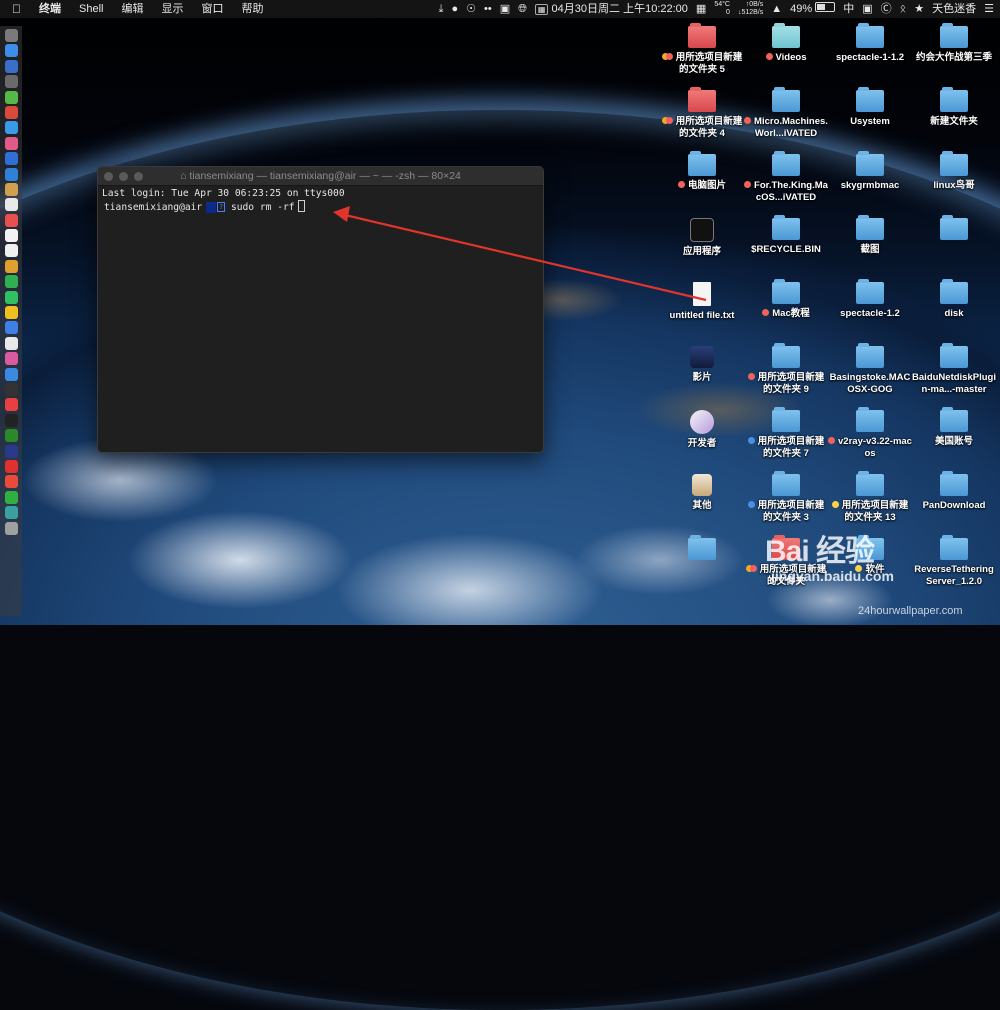 The height and width of the screenshot is (1010, 1000). Describe the element at coordinates (702, 113) in the screenshot. I see `desktop-item: 用所选项目新建的文件夹 4` at that location.